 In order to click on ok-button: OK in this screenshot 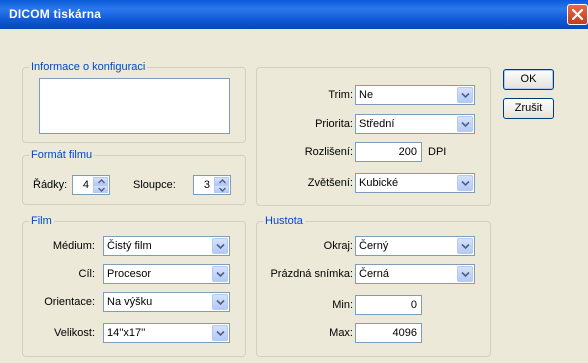, I will do `click(528, 79)`.